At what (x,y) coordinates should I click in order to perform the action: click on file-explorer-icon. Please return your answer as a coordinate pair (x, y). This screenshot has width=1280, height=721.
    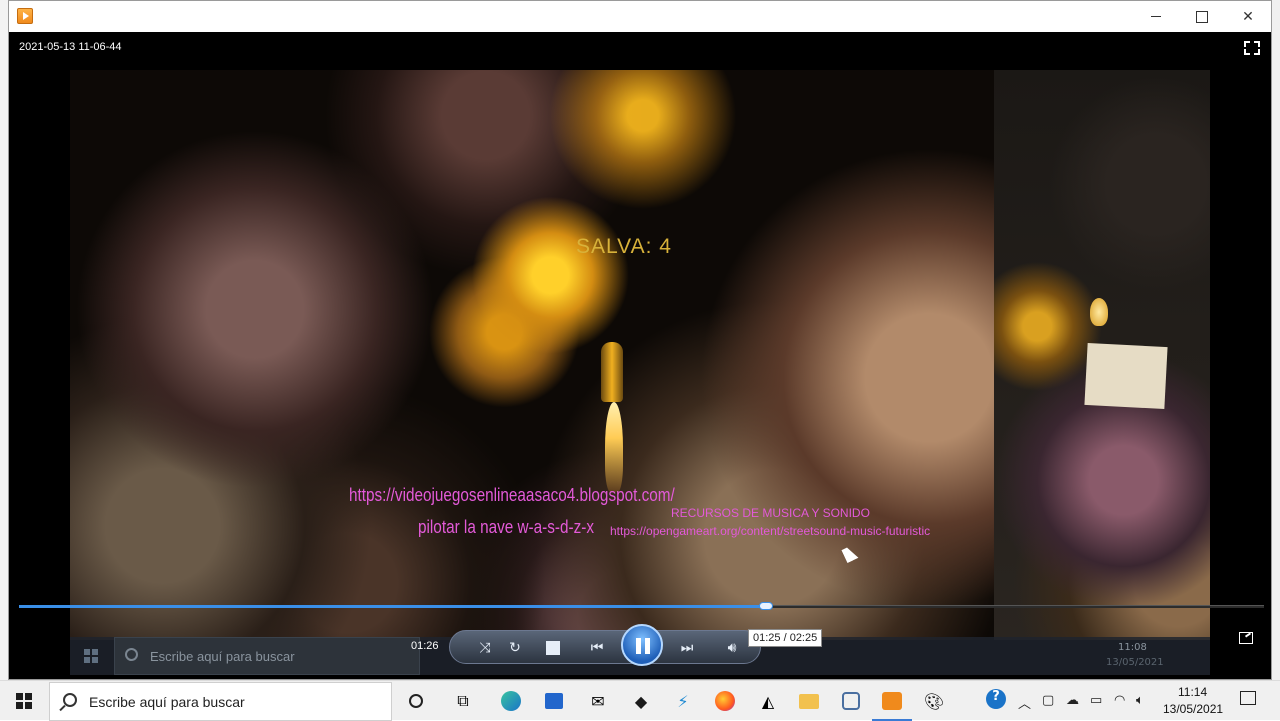
    Looking at the image, I should click on (809, 701).